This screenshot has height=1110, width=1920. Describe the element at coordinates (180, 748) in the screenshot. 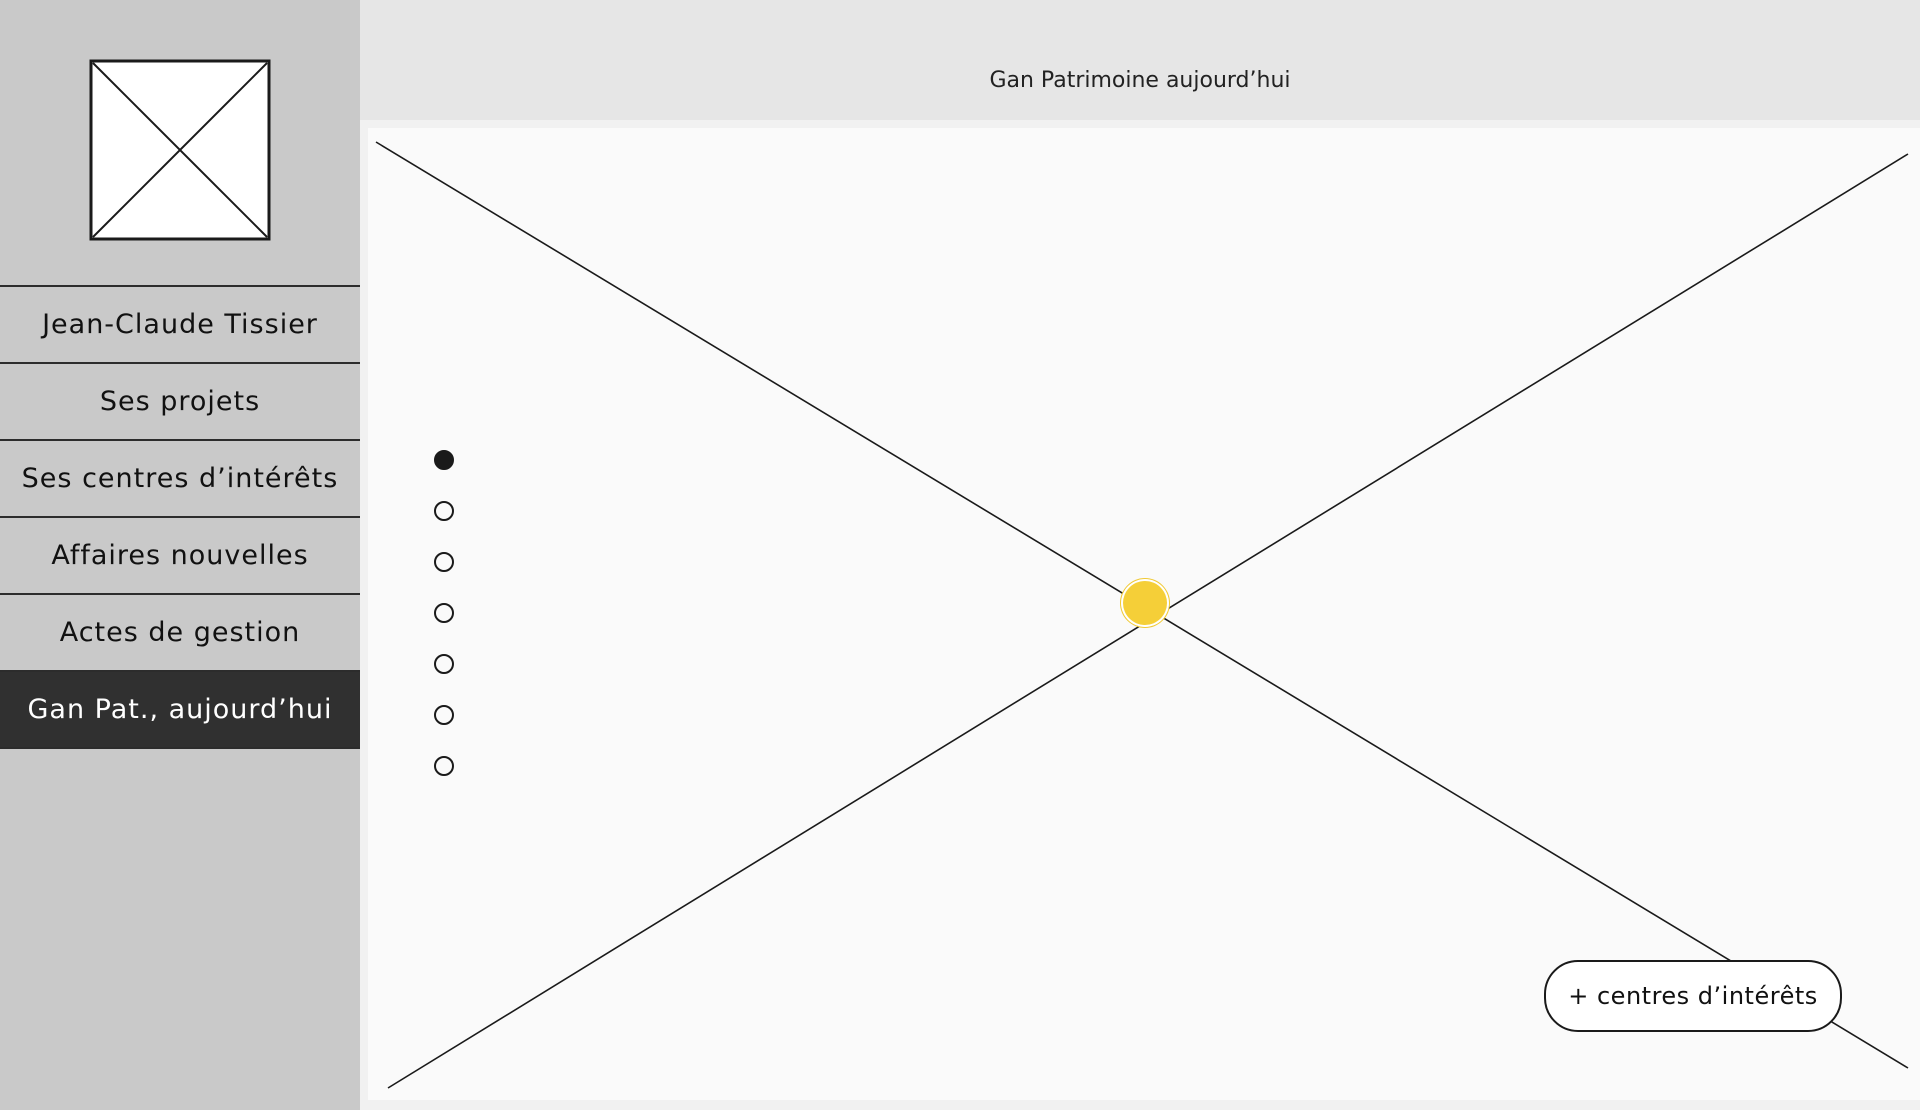

I see `divider` at that location.